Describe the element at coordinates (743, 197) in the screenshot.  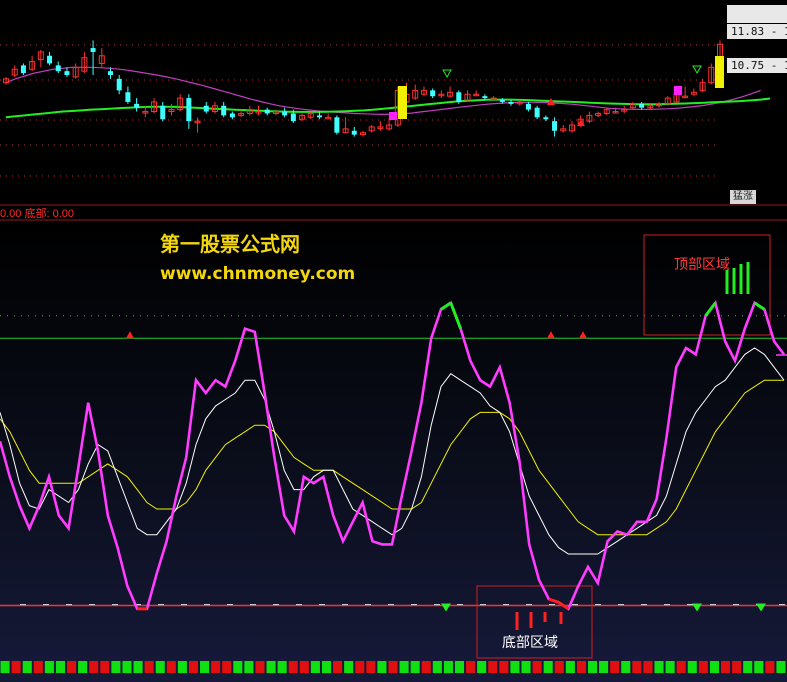
I see `surge-badge: 猛涨` at that location.